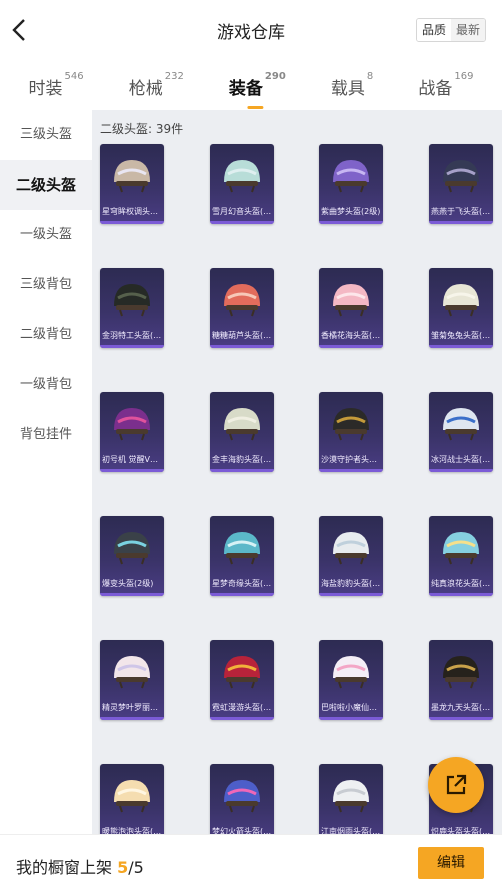 Image resolution: width=502 pixels, height=892 pixels. What do you see at coordinates (46, 385) in the screenshot?
I see `sidebar-item-level1-backpack: 一级背包` at bounding box center [46, 385].